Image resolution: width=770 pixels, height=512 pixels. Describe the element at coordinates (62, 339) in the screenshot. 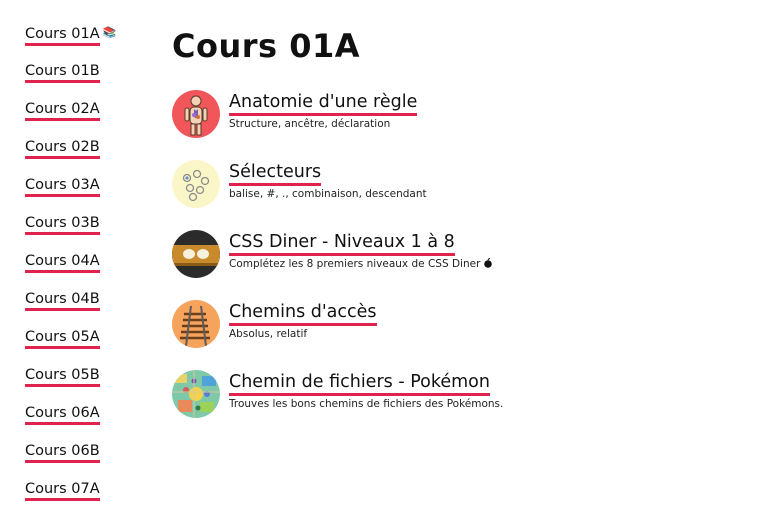

I see `sidebar-item-label: Cours 05A` at that location.